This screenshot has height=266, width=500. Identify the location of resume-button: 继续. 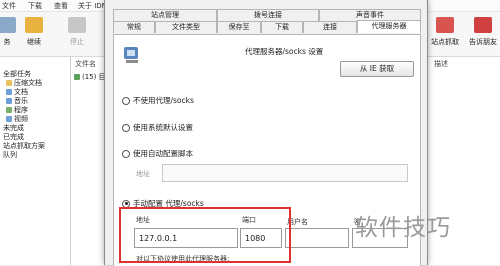
(34, 34).